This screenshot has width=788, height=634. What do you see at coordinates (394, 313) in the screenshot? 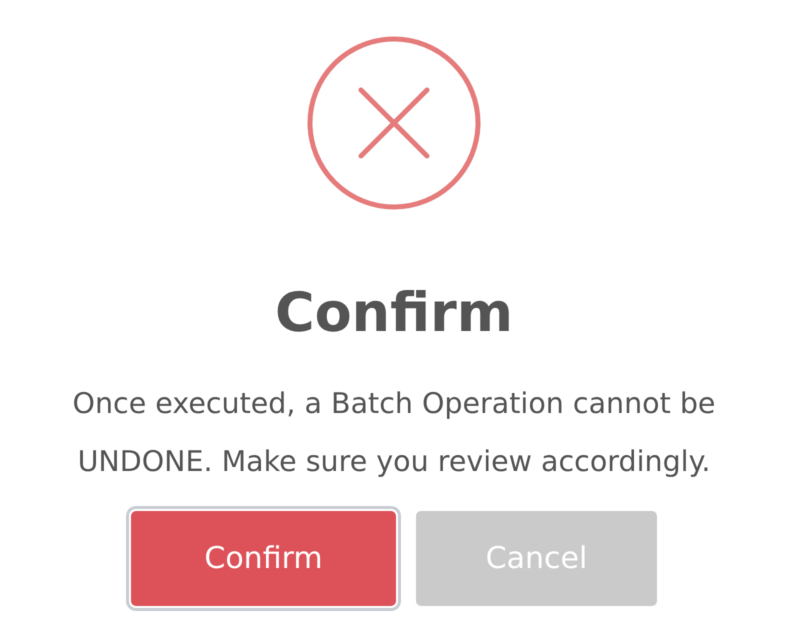
I see `dialog-title: Confirm` at bounding box center [394, 313].